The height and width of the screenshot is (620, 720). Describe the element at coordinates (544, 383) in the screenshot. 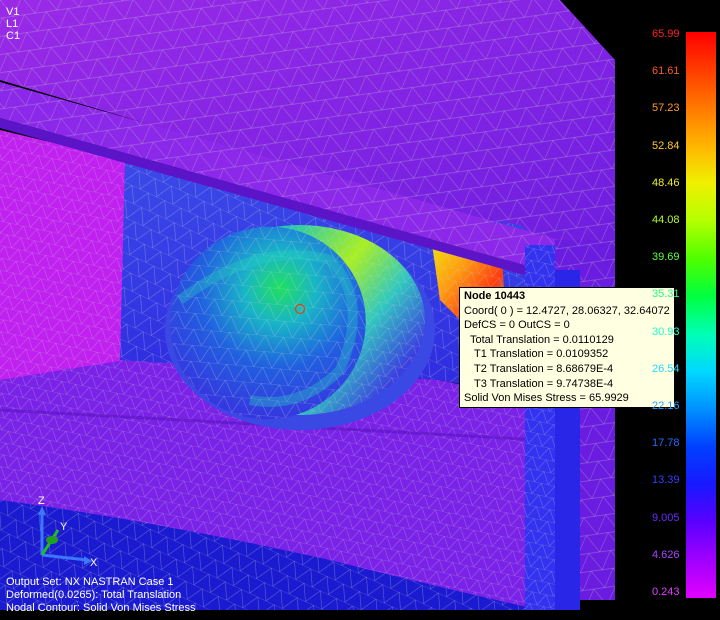

I see `tooltip-t3: T3 Translation = 9.74738E-4` at that location.